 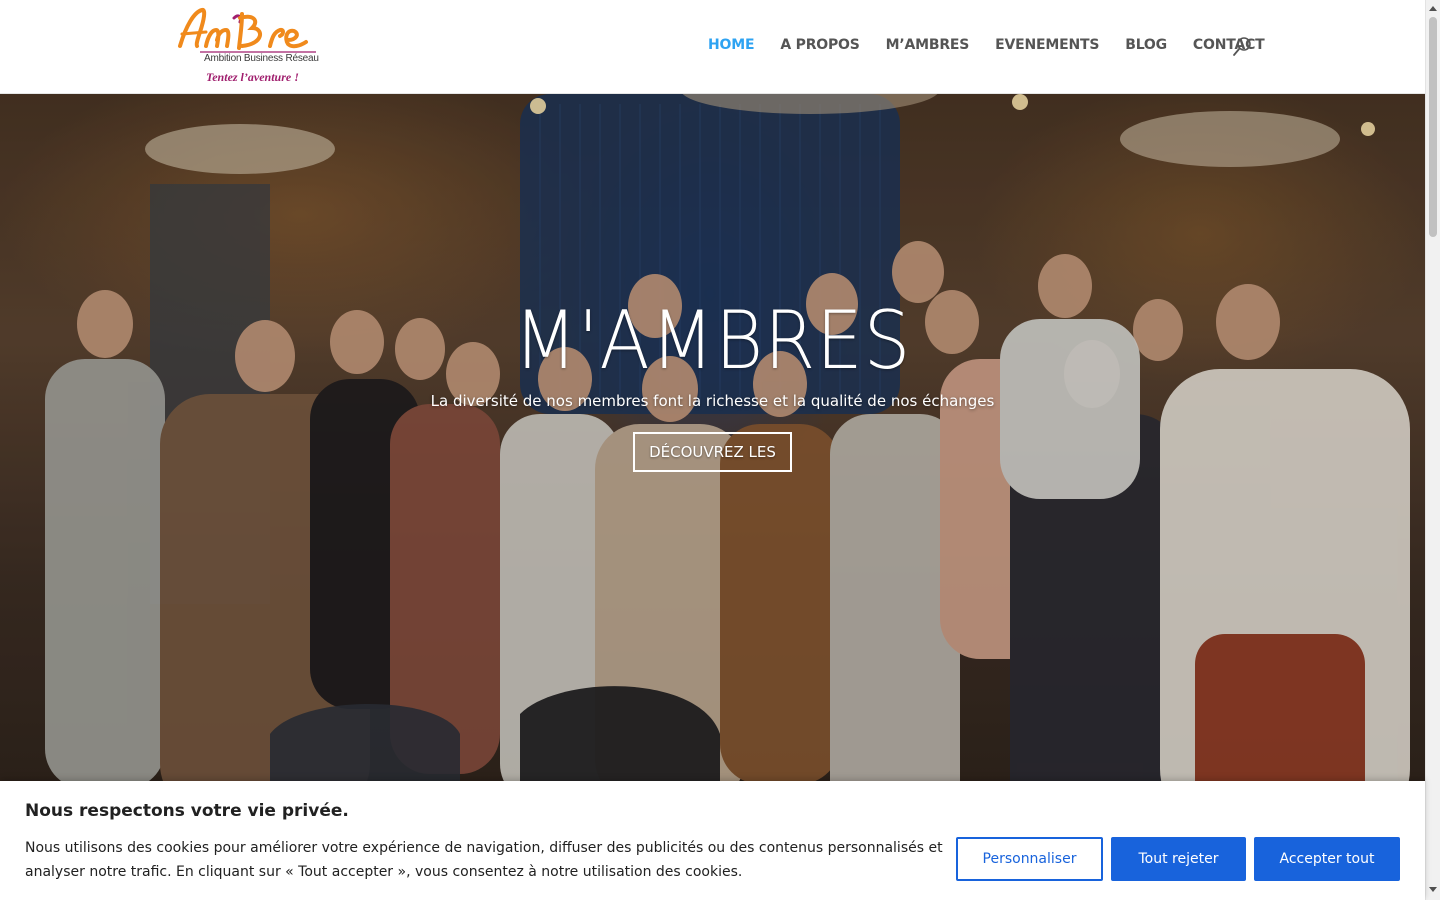 I want to click on nav-item-home: HOME, so click(x=731, y=45).